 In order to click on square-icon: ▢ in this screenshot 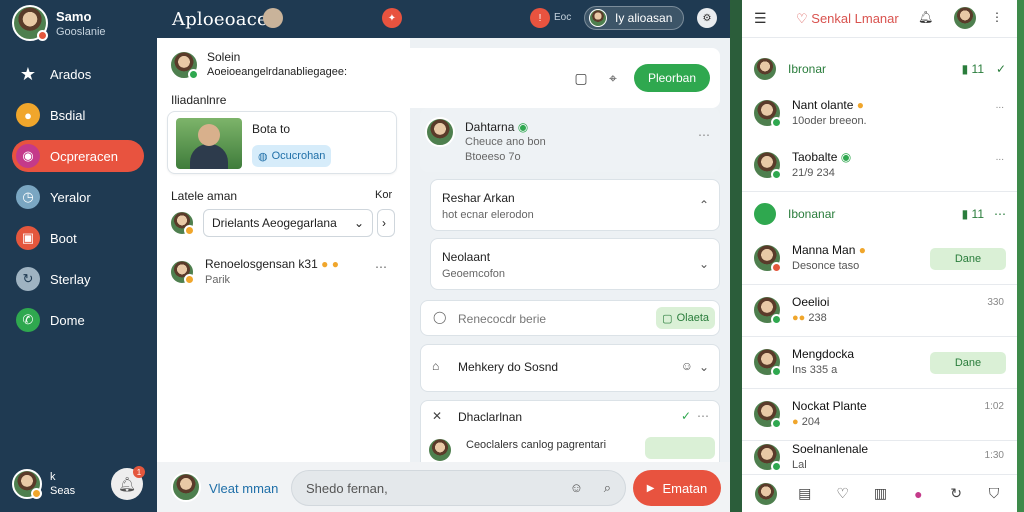, I will do `click(581, 78)`.